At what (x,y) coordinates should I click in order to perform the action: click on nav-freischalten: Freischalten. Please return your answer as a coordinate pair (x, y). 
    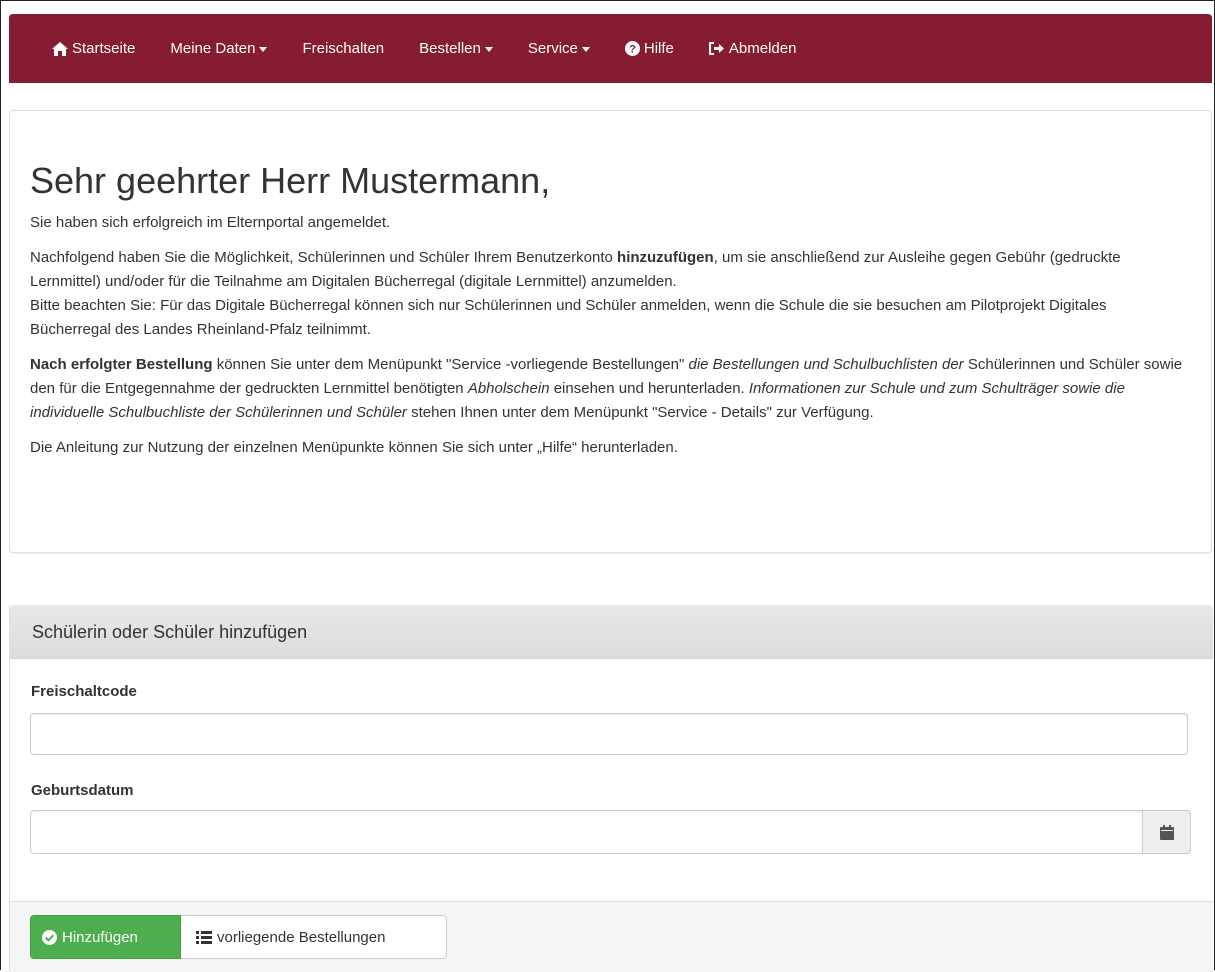
    Looking at the image, I should click on (343, 48).